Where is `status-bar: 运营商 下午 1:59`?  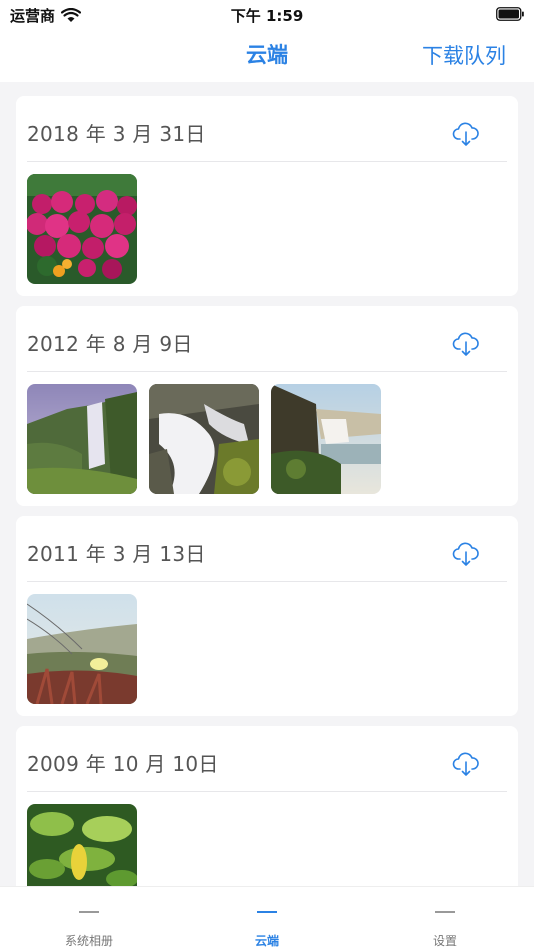 status-bar: 运营商 下午 1:59 is located at coordinates (267, 15).